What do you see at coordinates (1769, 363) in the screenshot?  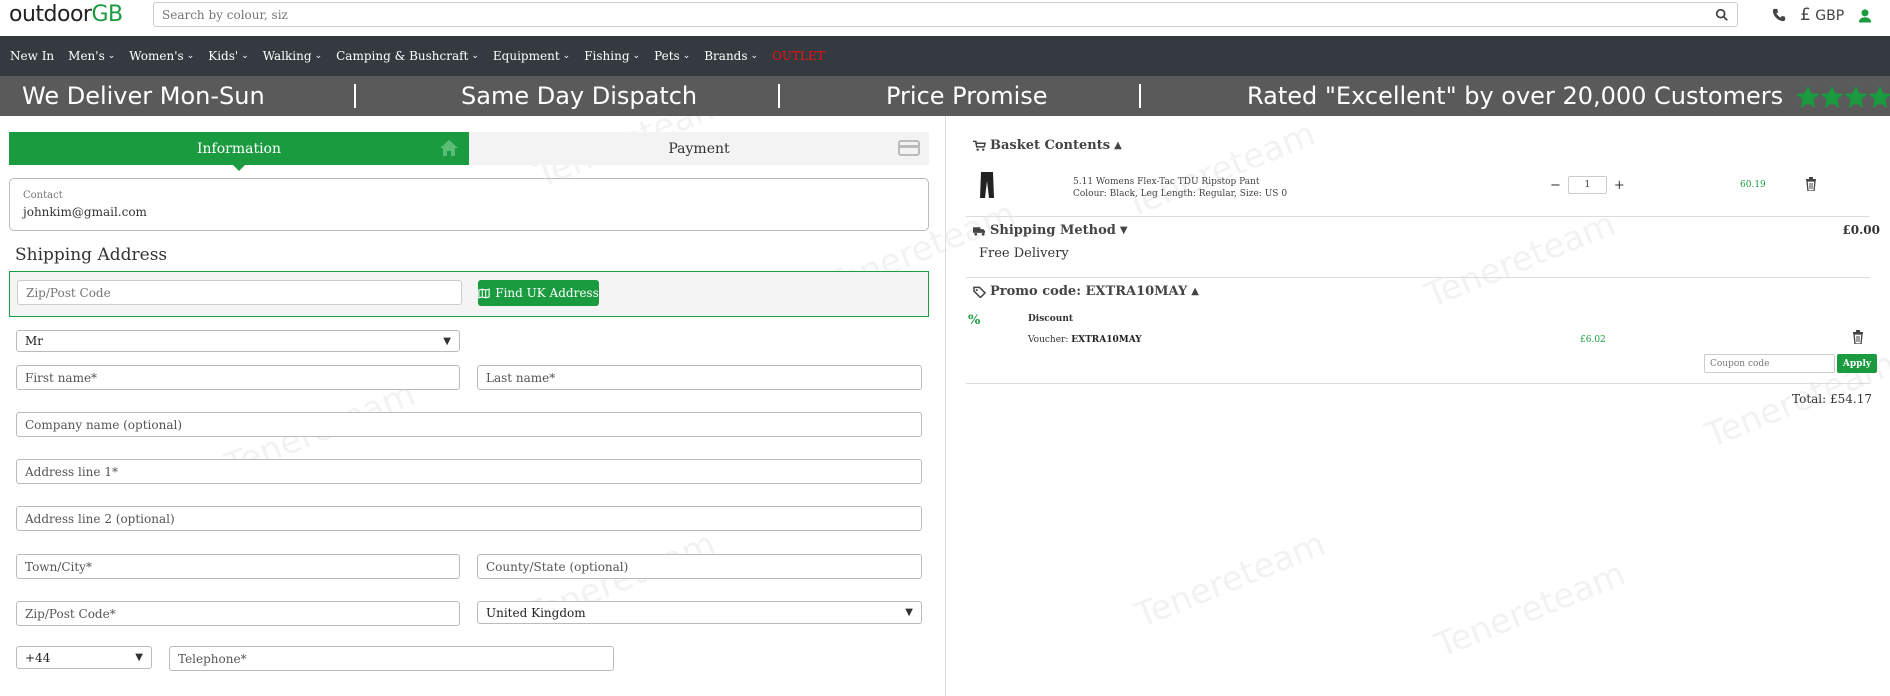 I see `coupon-code-input: Coupon code` at bounding box center [1769, 363].